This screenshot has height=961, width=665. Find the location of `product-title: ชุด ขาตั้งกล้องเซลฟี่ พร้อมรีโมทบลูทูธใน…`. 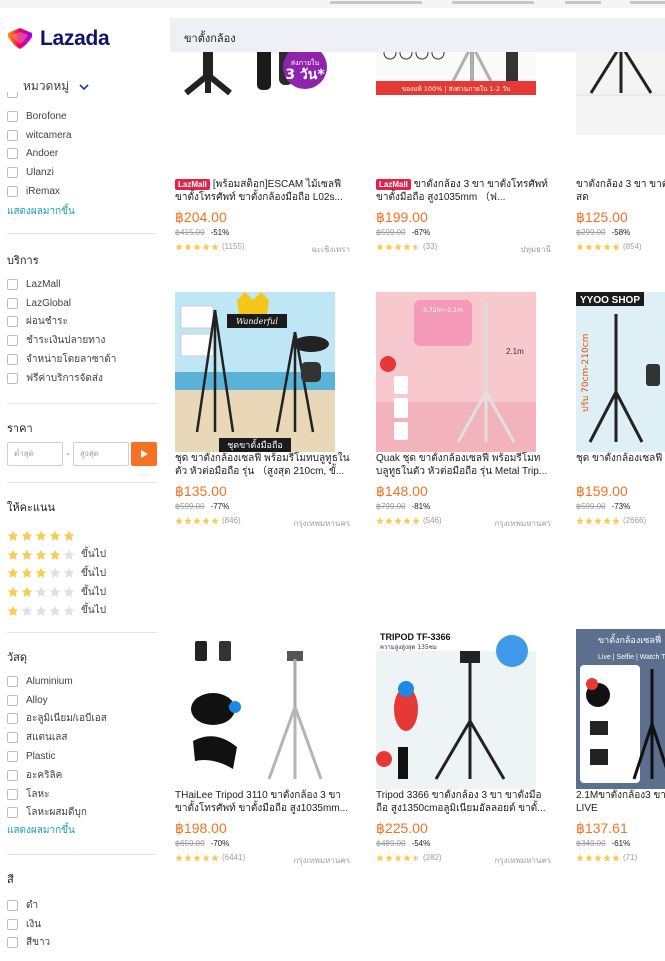

product-title: ชุด ขาตั้งกล้องเซลฟี่ พร้อมรีโมทบลูทูธใน… is located at coordinates (262, 465).